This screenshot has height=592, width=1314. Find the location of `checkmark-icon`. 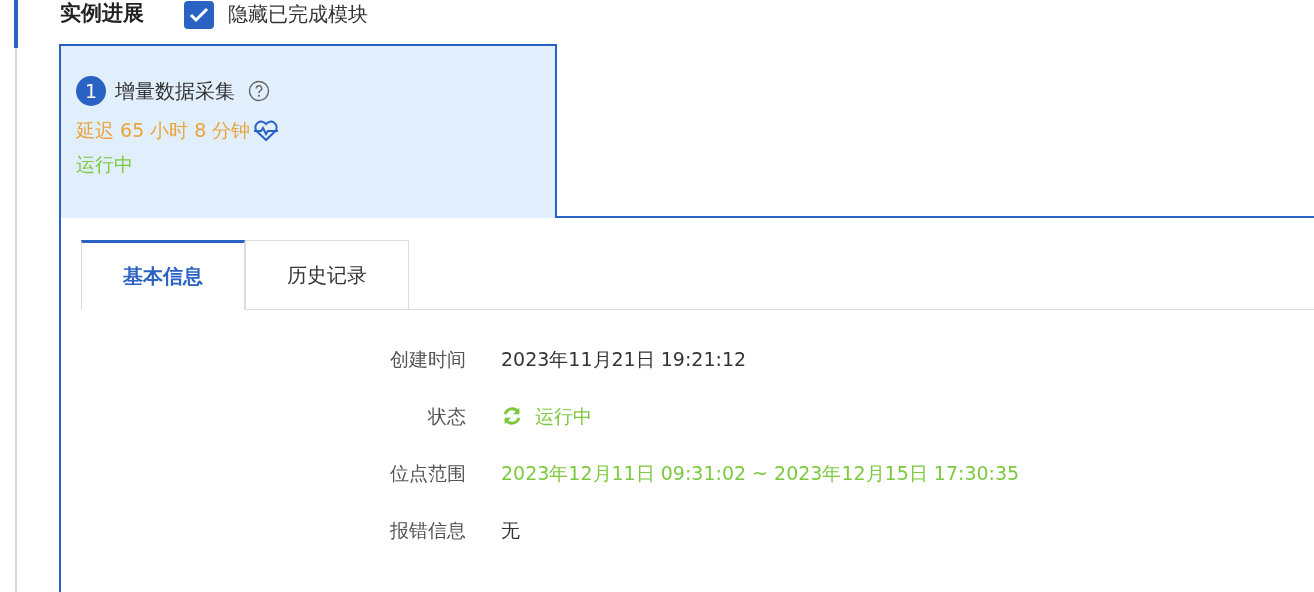

checkmark-icon is located at coordinates (199, 15).